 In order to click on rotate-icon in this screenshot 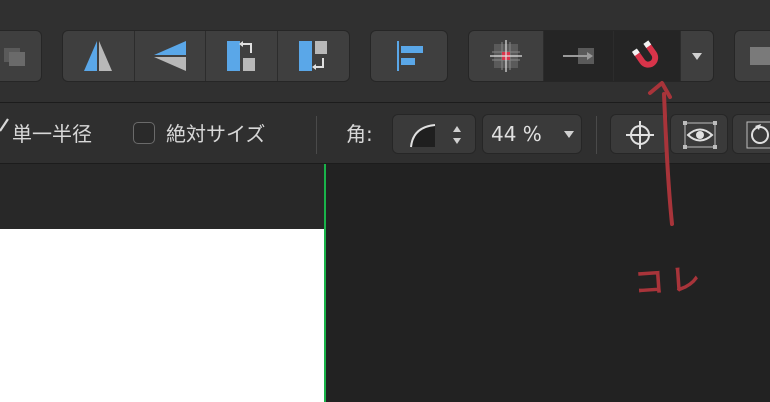, I will do `click(758, 135)`.